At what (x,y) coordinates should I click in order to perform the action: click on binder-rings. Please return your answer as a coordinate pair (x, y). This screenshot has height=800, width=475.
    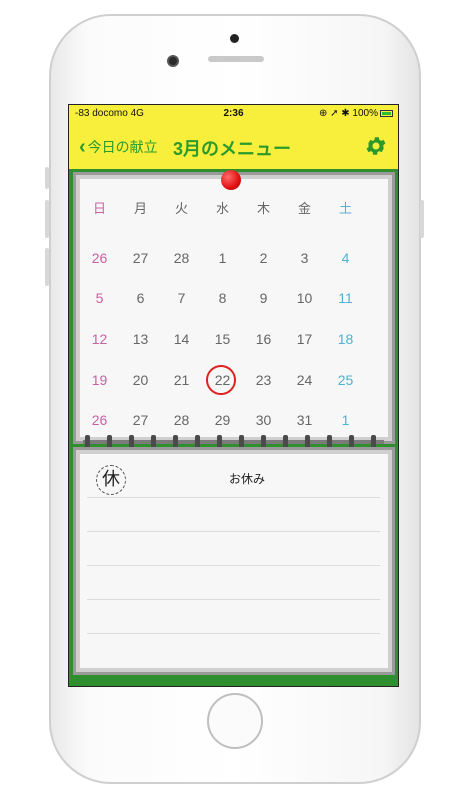
    Looking at the image, I should click on (233, 442).